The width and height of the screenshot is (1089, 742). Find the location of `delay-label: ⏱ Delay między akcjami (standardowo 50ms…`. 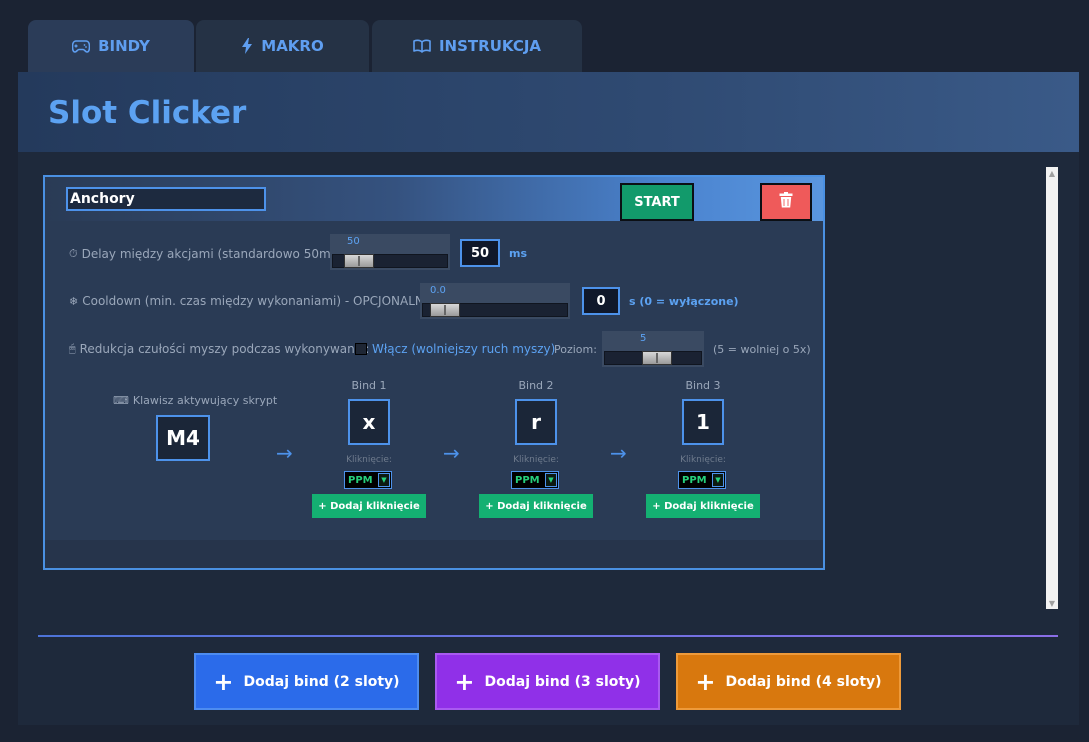

delay-label: ⏱ Delay między akcjami (standardowo 50ms… is located at coordinates (207, 254).